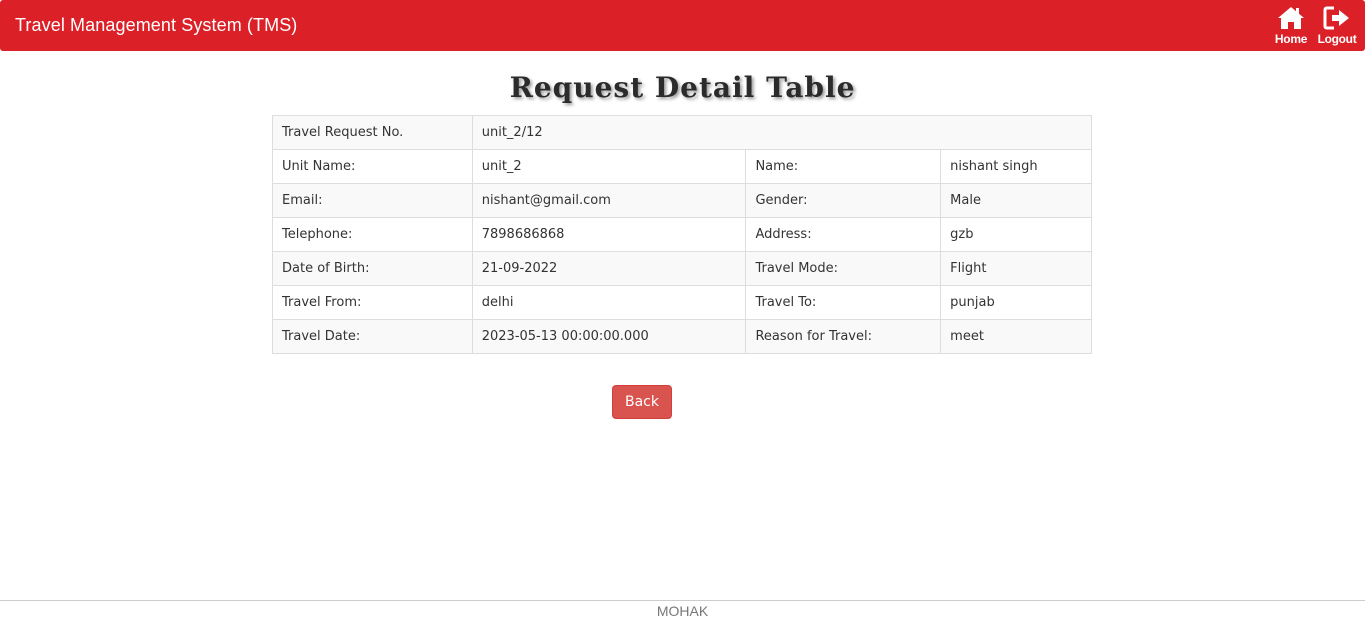  What do you see at coordinates (609, 200) in the screenshot?
I see `field-value: nishant@gmail.com` at bounding box center [609, 200].